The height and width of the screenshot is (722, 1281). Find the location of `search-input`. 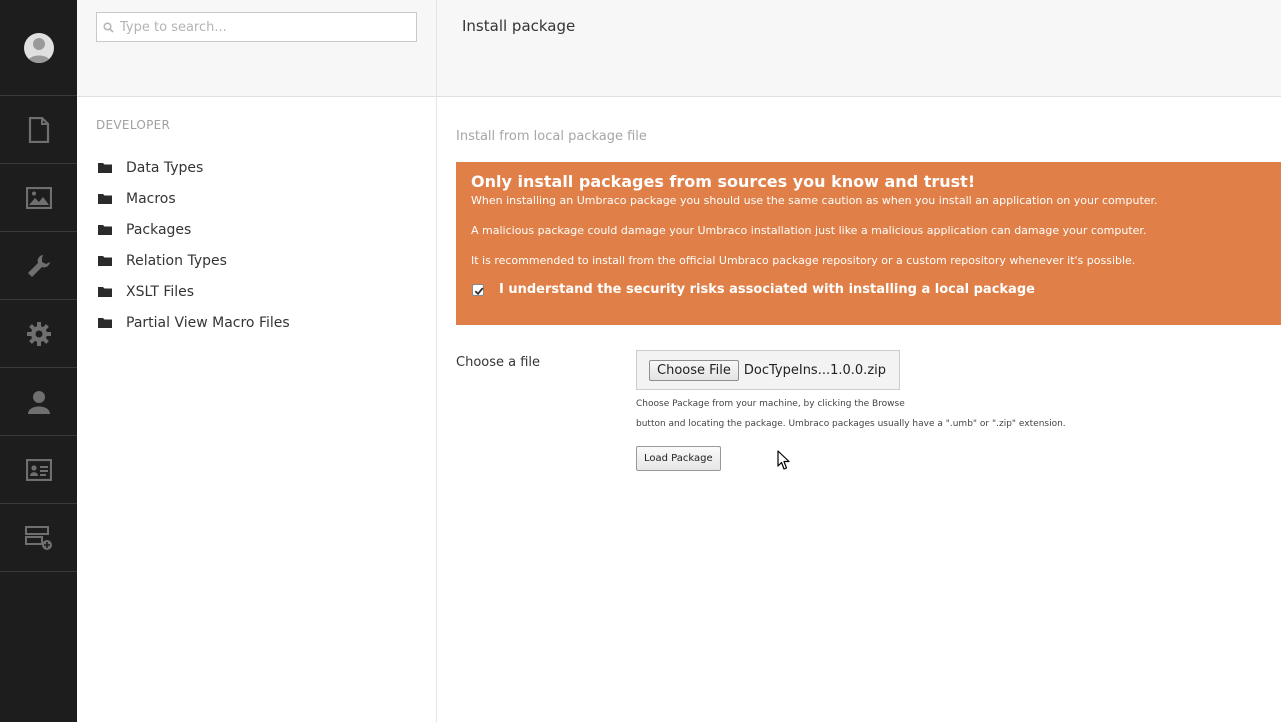

search-input is located at coordinates (265, 27).